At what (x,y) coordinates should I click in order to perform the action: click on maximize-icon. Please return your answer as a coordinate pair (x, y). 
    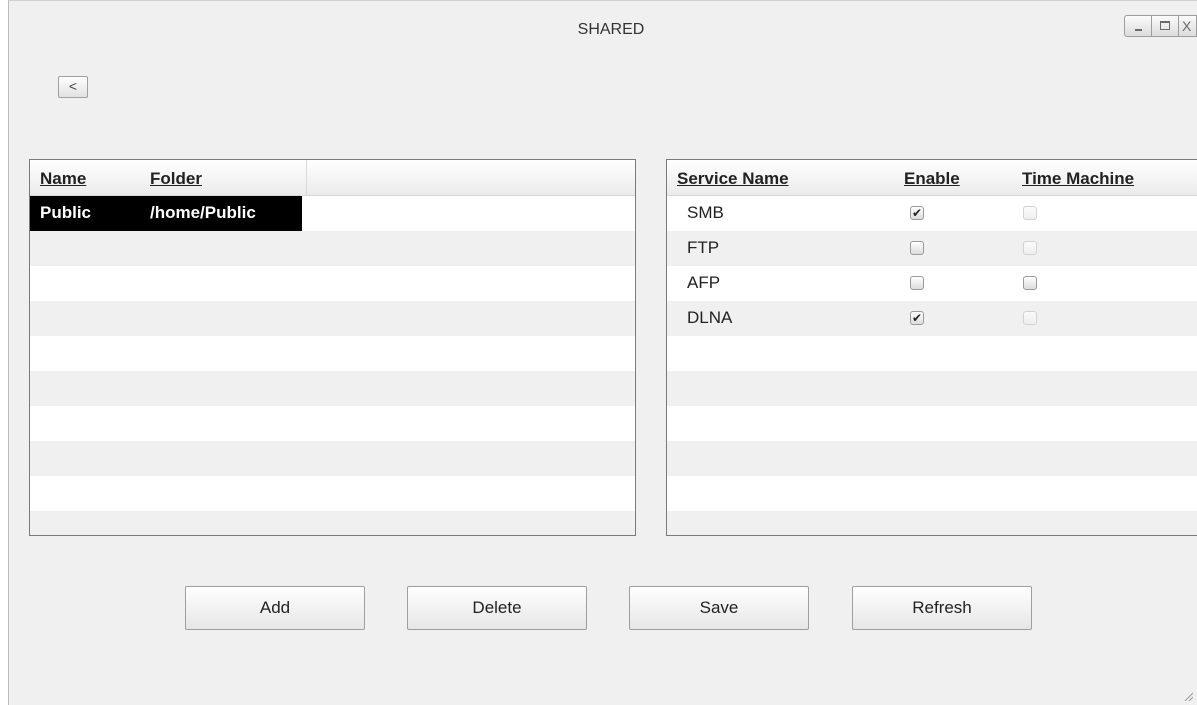
    Looking at the image, I should click on (1165, 25).